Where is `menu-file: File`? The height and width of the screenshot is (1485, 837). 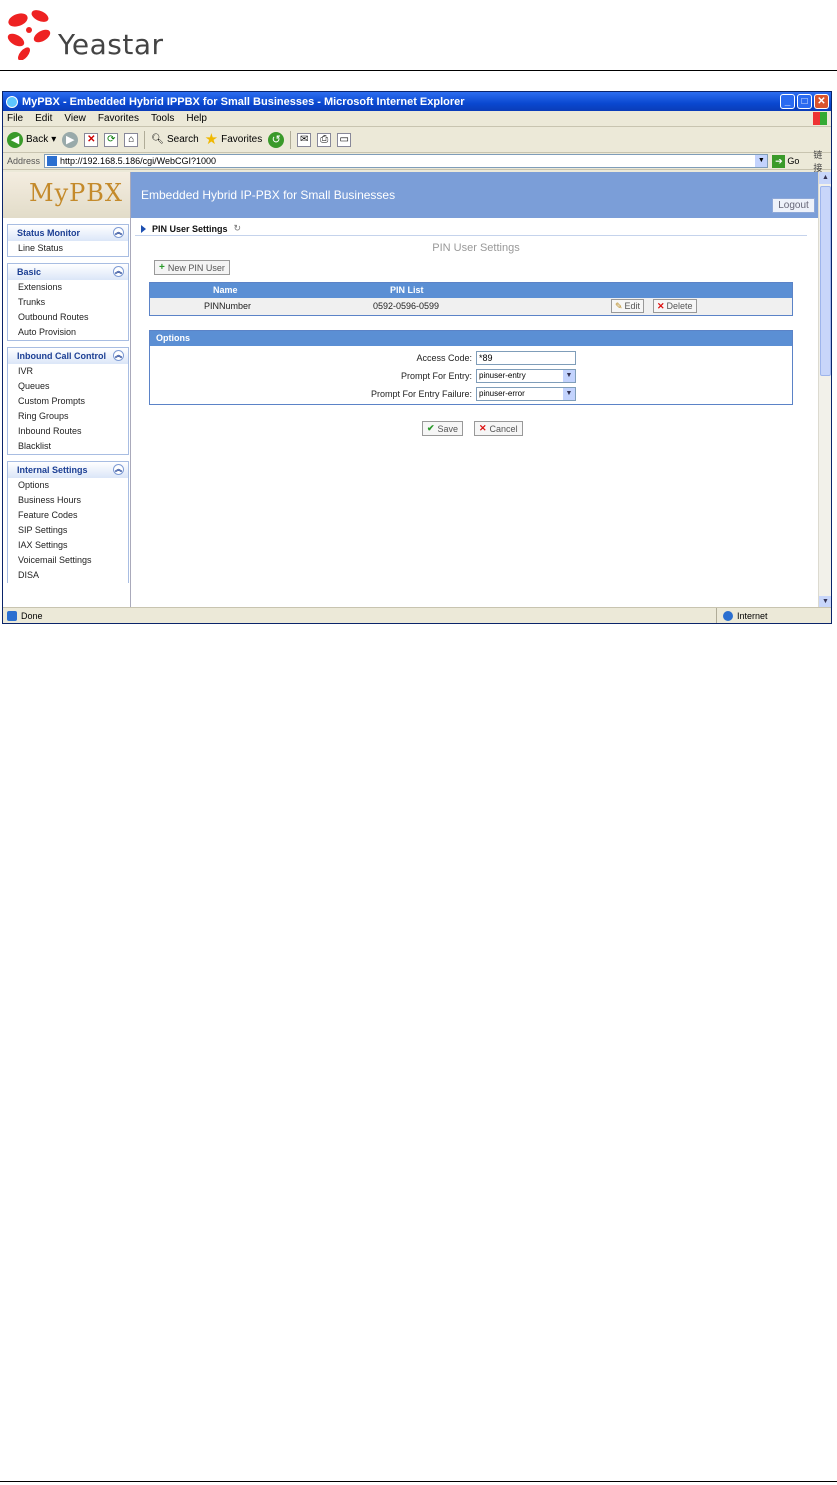
menu-file: File is located at coordinates (15, 118).